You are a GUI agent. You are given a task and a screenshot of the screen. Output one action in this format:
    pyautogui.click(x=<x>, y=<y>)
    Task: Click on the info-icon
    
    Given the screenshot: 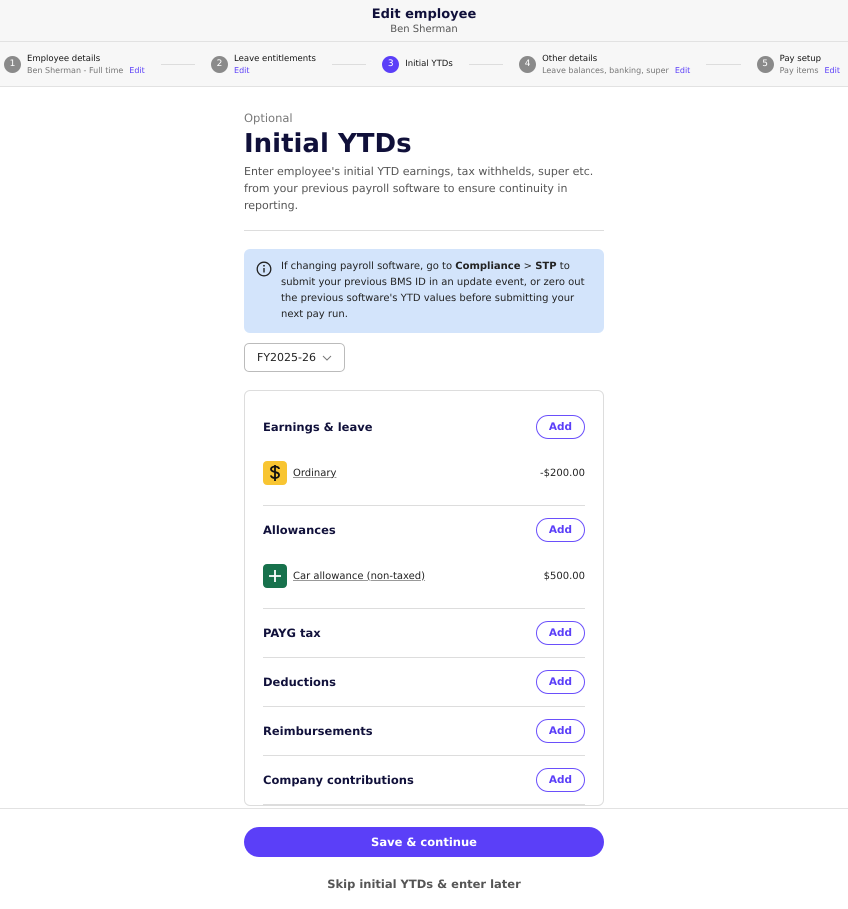 What is the action you would take?
    pyautogui.click(x=264, y=269)
    